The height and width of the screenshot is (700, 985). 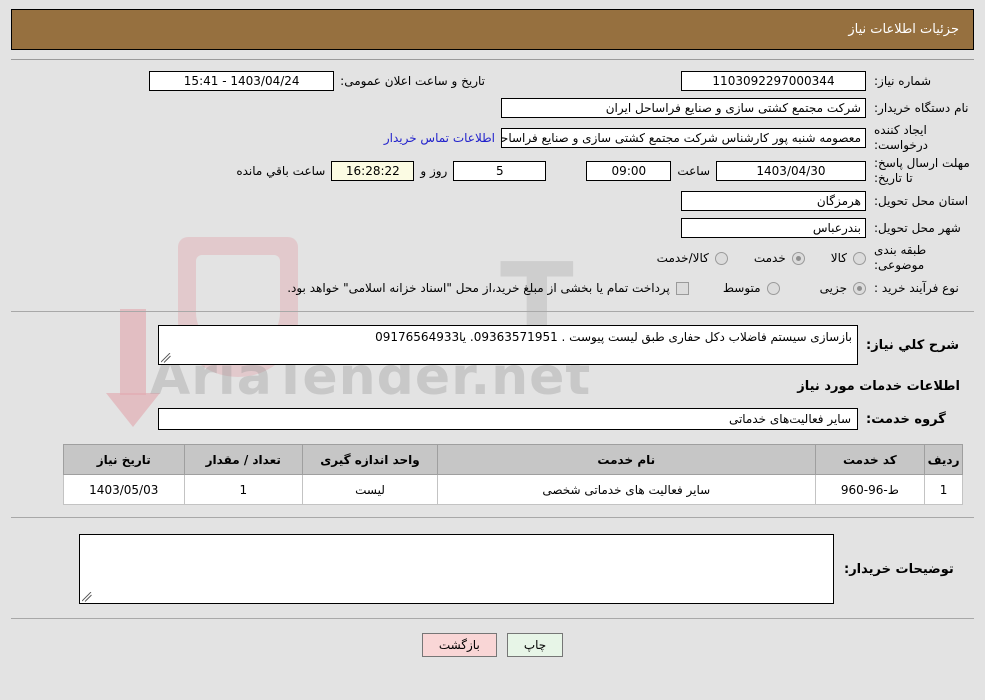 What do you see at coordinates (741, 288) in the screenshot?
I see `process-option-motevaset-label: متوسط` at bounding box center [741, 288].